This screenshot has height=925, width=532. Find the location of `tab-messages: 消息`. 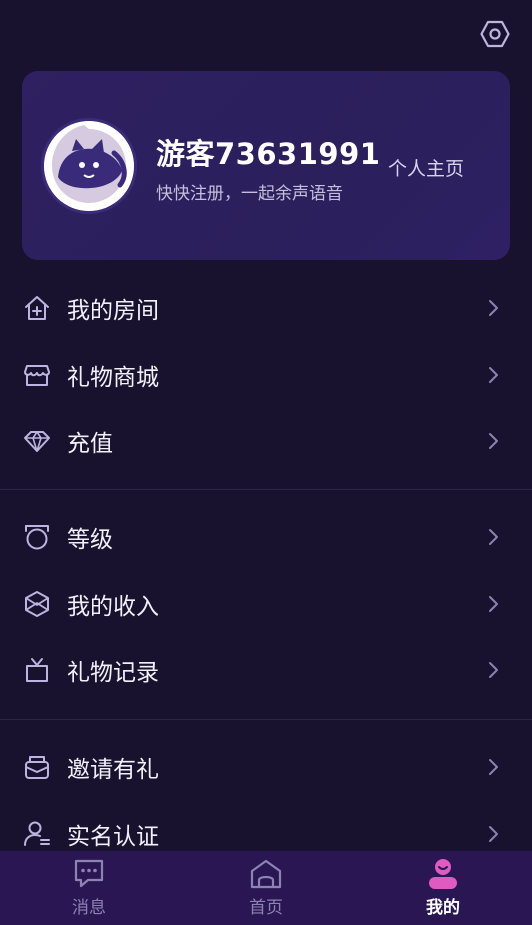

tab-messages: 消息 is located at coordinates (89, 888).